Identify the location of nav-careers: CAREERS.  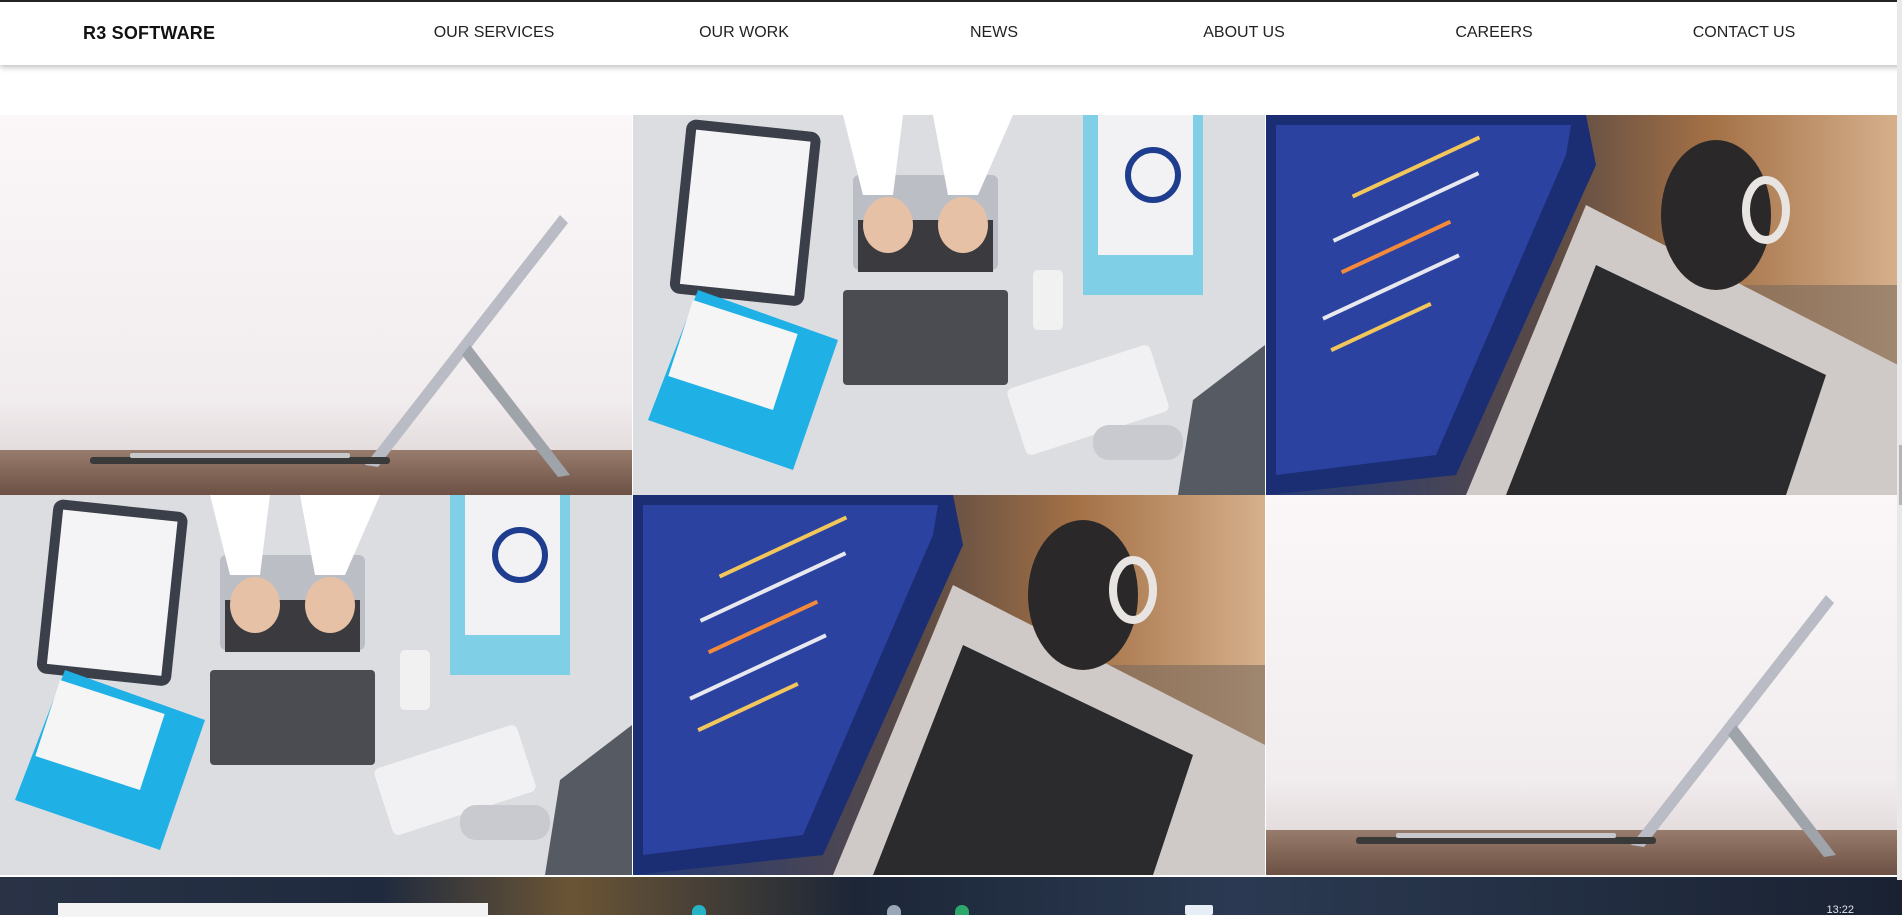
(1493, 33).